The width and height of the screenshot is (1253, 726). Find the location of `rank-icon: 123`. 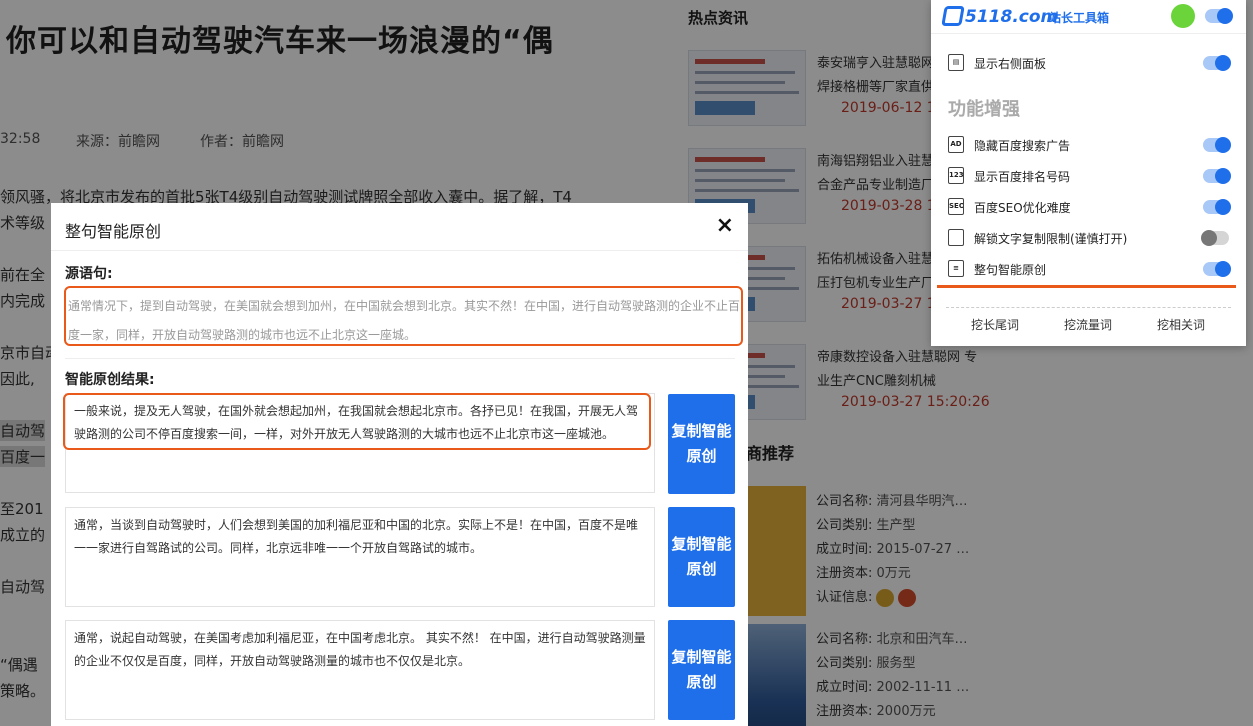

rank-icon: 123 is located at coordinates (956, 175).